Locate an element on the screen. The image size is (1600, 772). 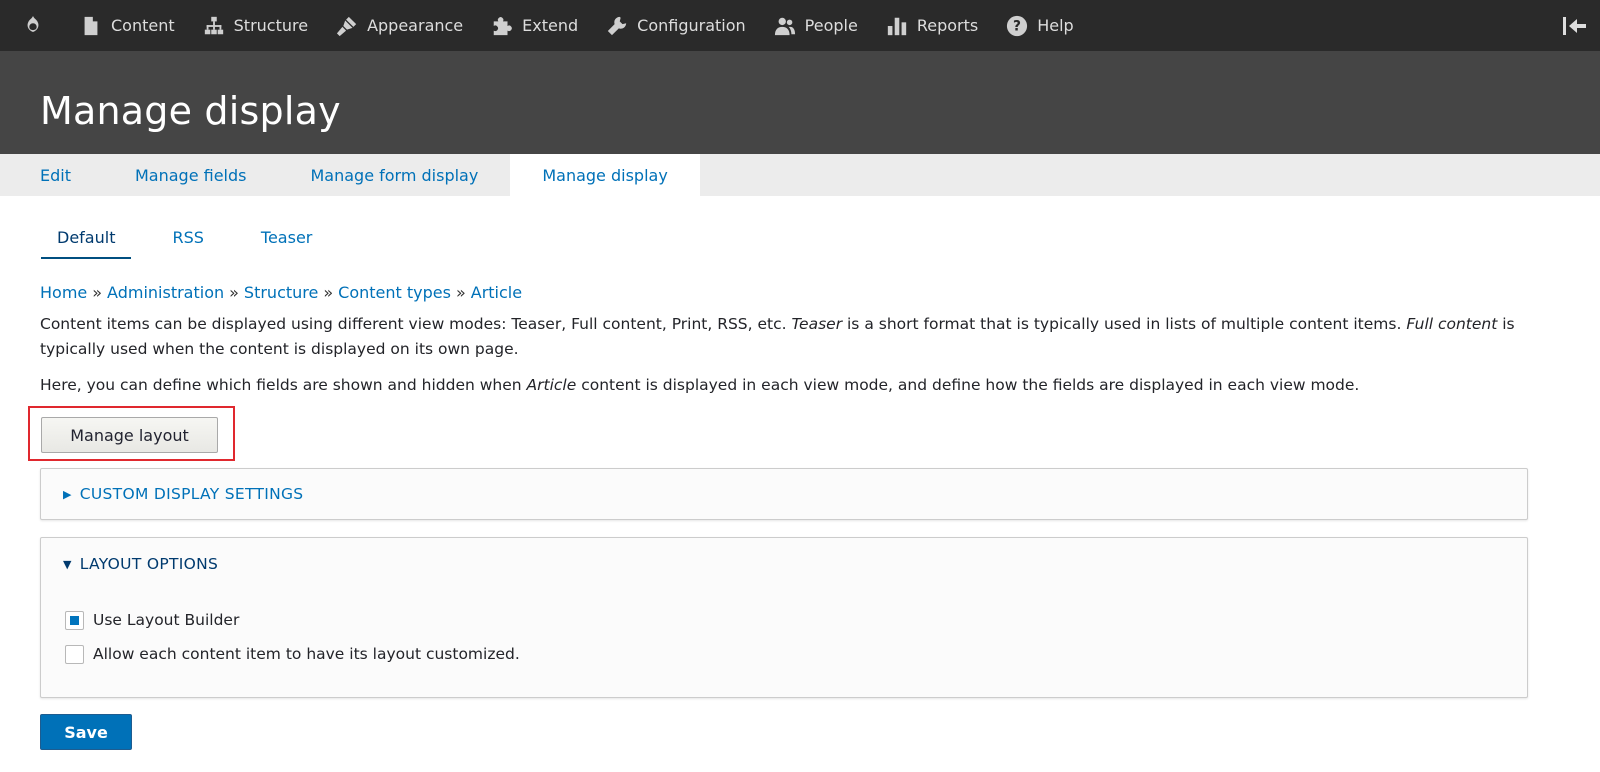
subtab-default: Default is located at coordinates (86, 241).